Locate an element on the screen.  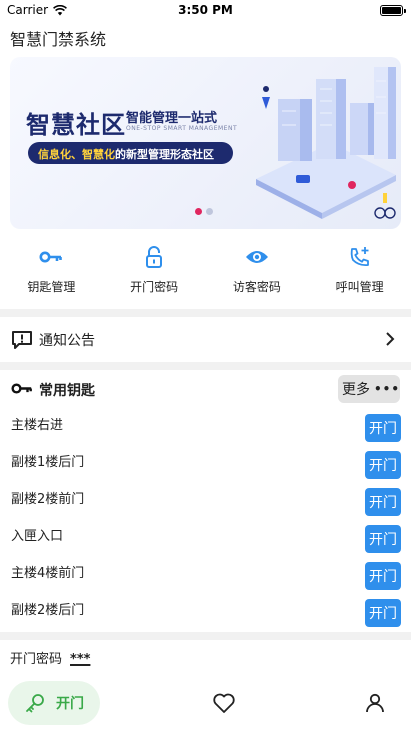
notice-icon is located at coordinates (22, 340).